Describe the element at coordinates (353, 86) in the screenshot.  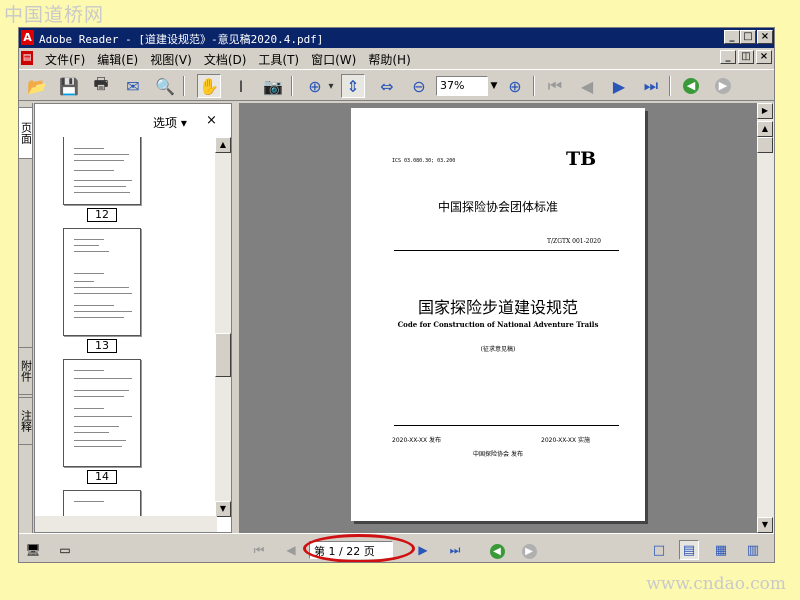
I see `fit-page-icon: ⇕` at that location.